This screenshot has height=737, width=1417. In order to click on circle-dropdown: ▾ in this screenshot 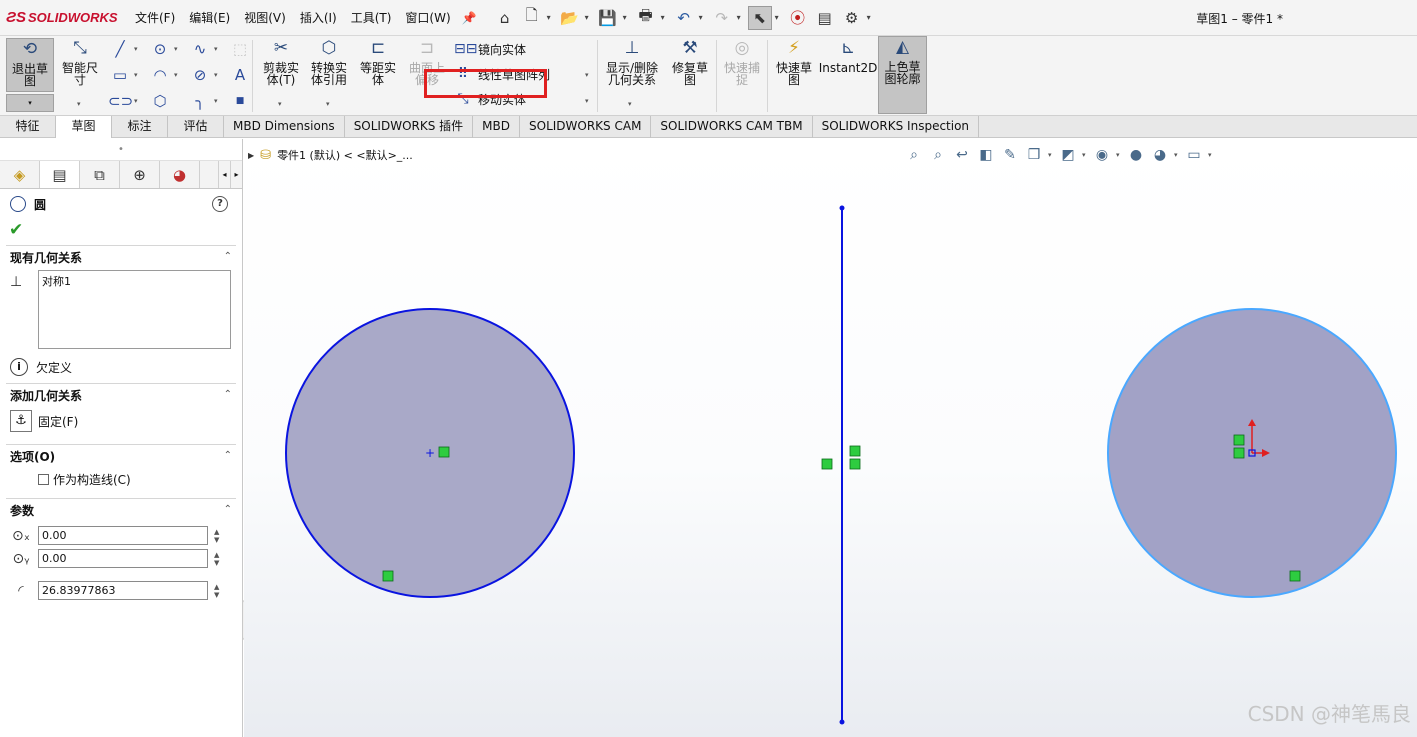, I will do `click(176, 49)`.